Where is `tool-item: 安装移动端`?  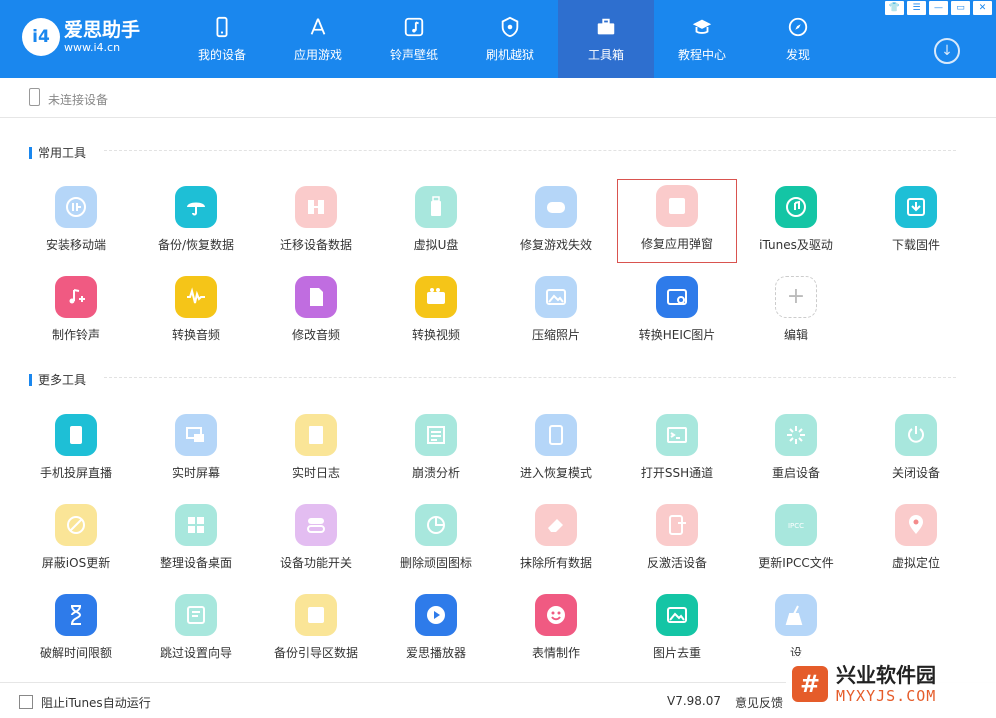 tool-item: 安装移动端 is located at coordinates (76, 222).